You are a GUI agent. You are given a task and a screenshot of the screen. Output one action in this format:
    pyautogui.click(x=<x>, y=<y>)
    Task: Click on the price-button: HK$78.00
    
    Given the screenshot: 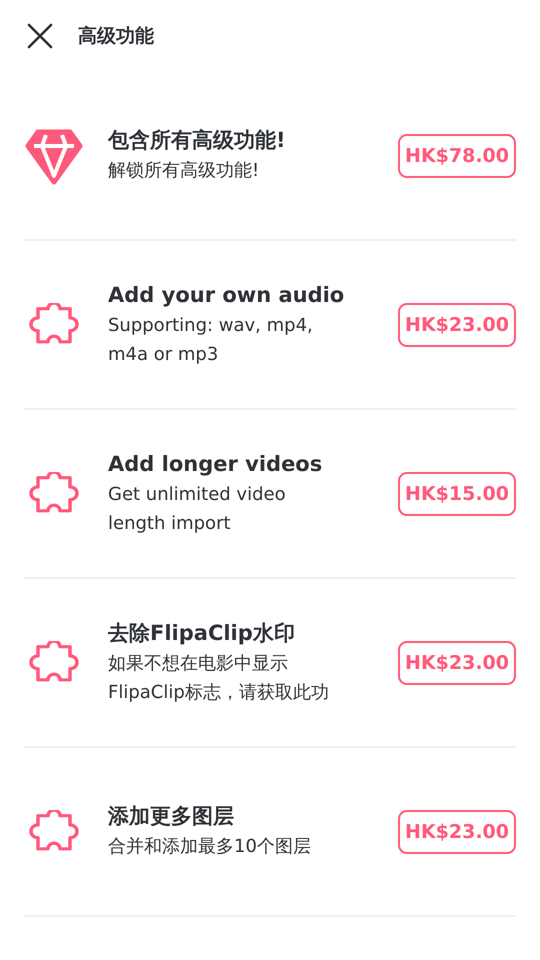 What is the action you would take?
    pyautogui.click(x=457, y=156)
    